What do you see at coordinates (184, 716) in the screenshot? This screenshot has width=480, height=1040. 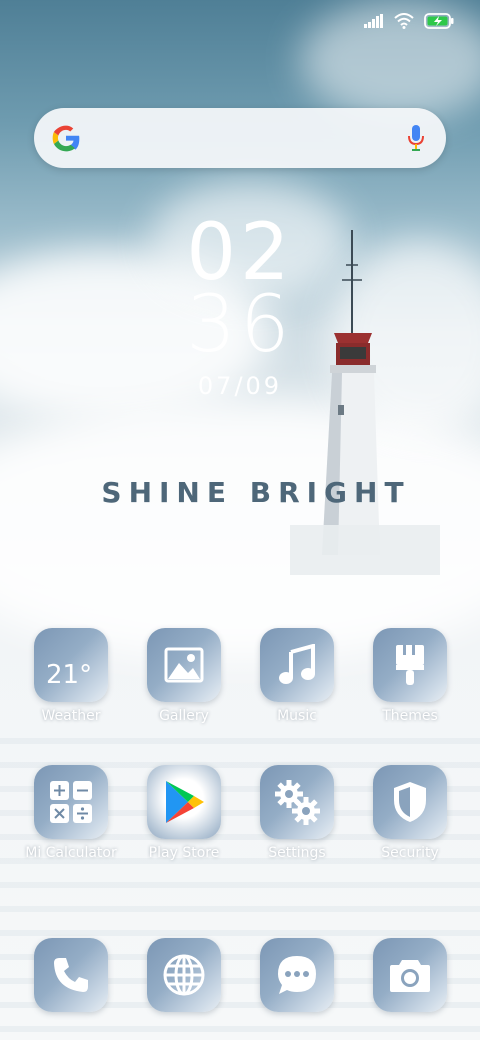 I see `app-label: Gallery` at bounding box center [184, 716].